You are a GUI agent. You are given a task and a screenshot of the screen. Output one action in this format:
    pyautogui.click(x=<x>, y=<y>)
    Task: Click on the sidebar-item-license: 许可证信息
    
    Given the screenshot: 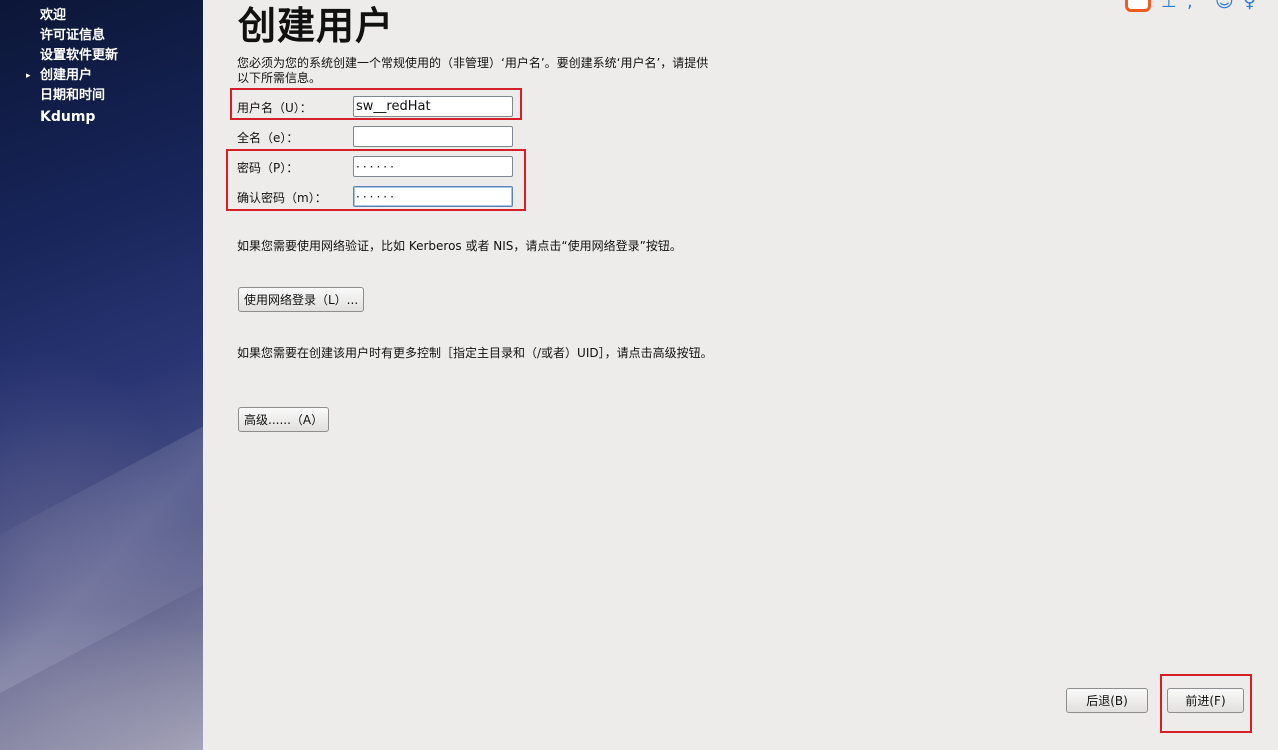 What is the action you would take?
    pyautogui.click(x=101, y=36)
    